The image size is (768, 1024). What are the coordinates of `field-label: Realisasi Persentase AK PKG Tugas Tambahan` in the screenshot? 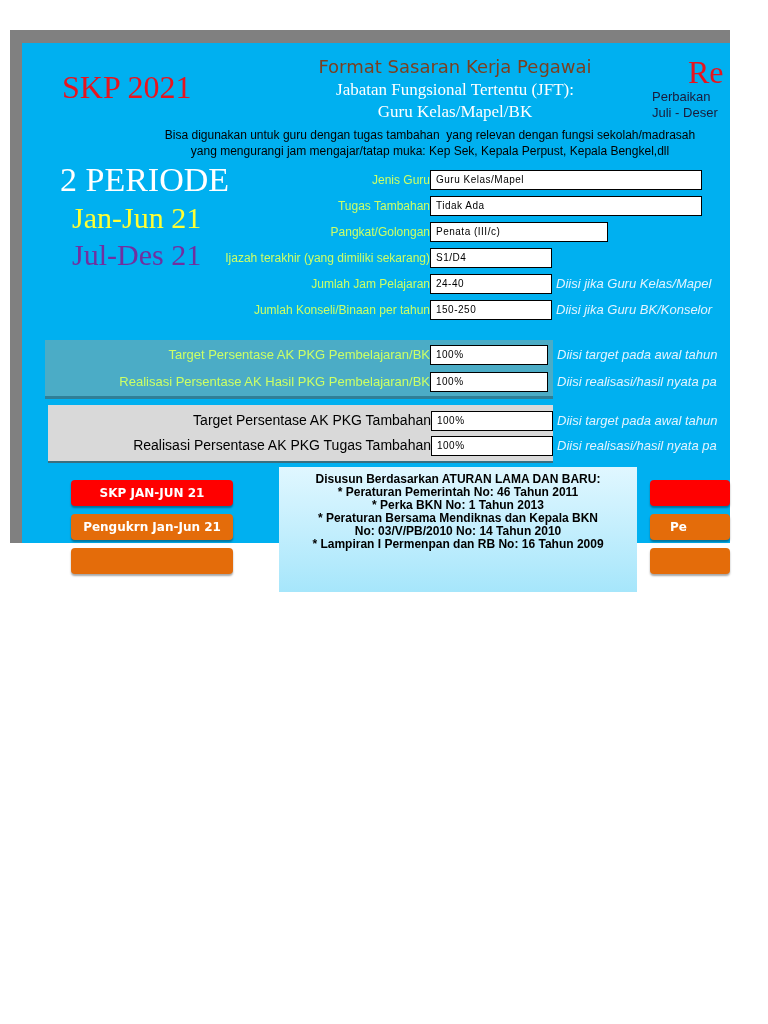 It's located at (282, 445).